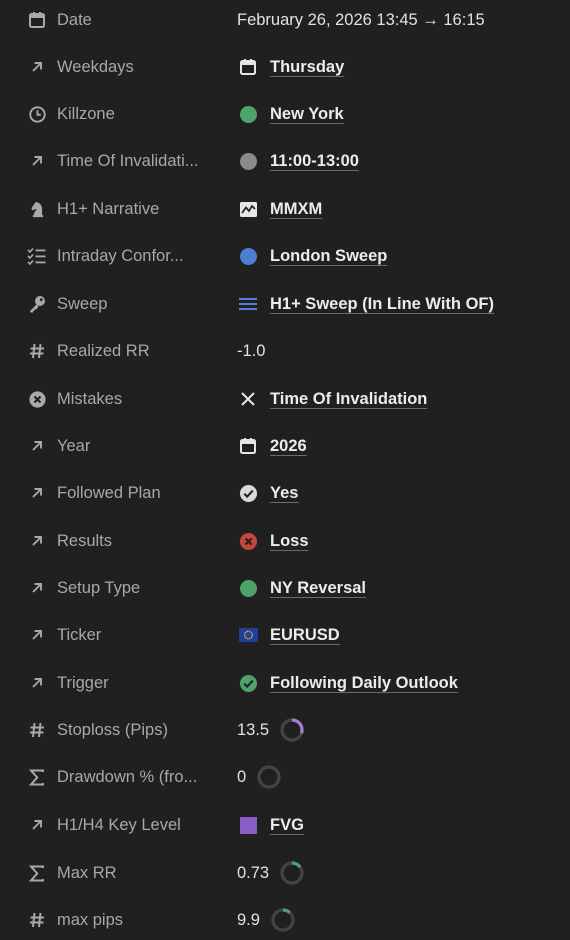 Image resolution: width=570 pixels, height=940 pixels. I want to click on property-label-realized-rr: Realized RR, so click(123, 351).